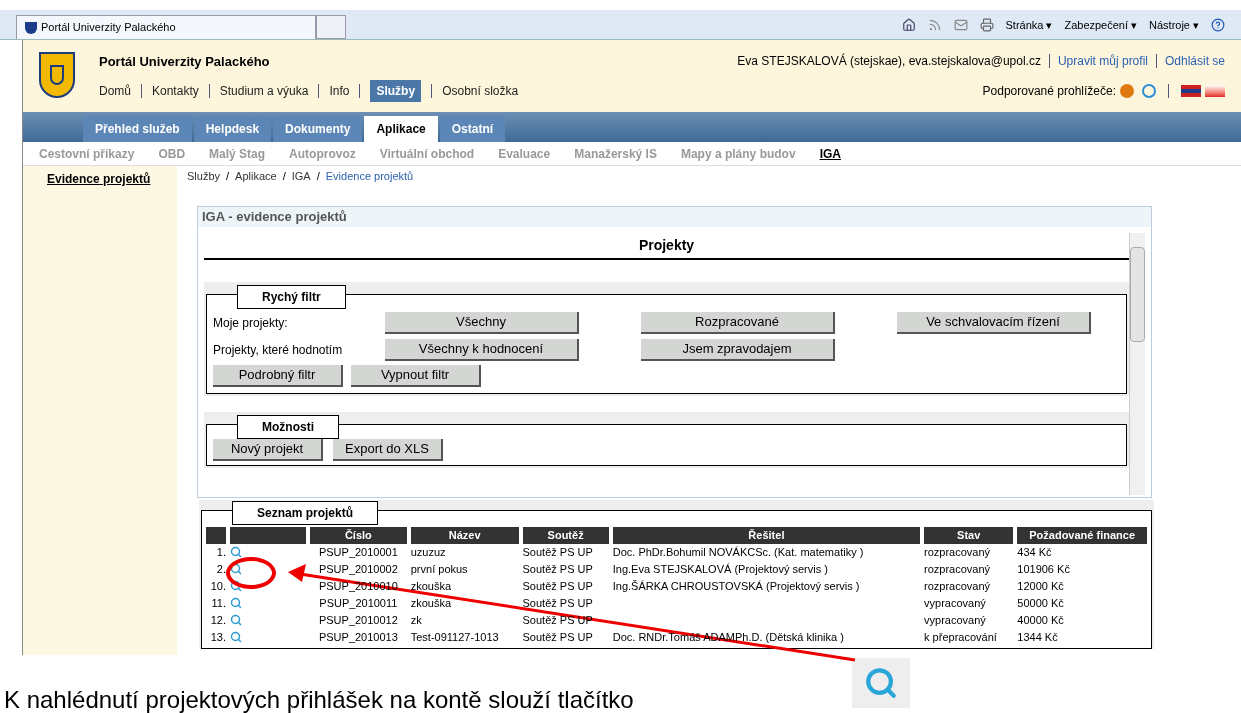 The width and height of the screenshot is (1241, 713). What do you see at coordinates (217, 620) in the screenshot?
I see `row-number: 12.` at bounding box center [217, 620].